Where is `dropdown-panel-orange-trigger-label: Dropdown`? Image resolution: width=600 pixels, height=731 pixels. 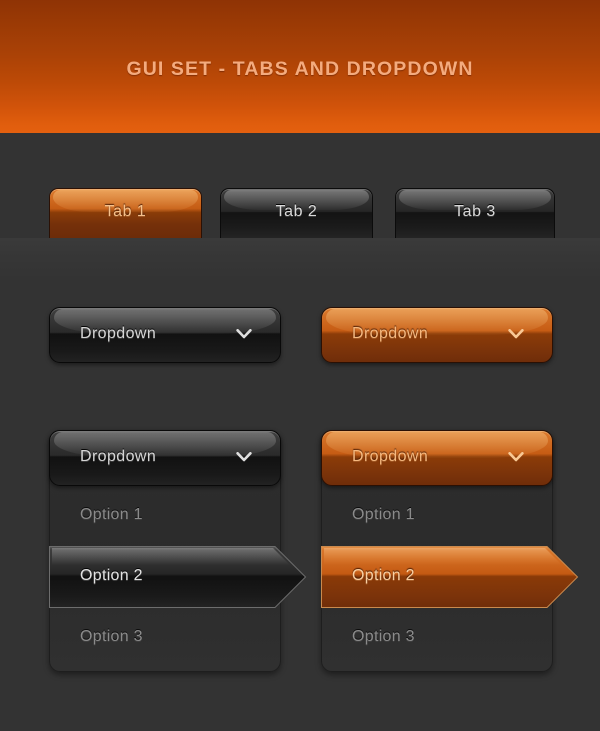 dropdown-panel-orange-trigger-label: Dropdown is located at coordinates (390, 456).